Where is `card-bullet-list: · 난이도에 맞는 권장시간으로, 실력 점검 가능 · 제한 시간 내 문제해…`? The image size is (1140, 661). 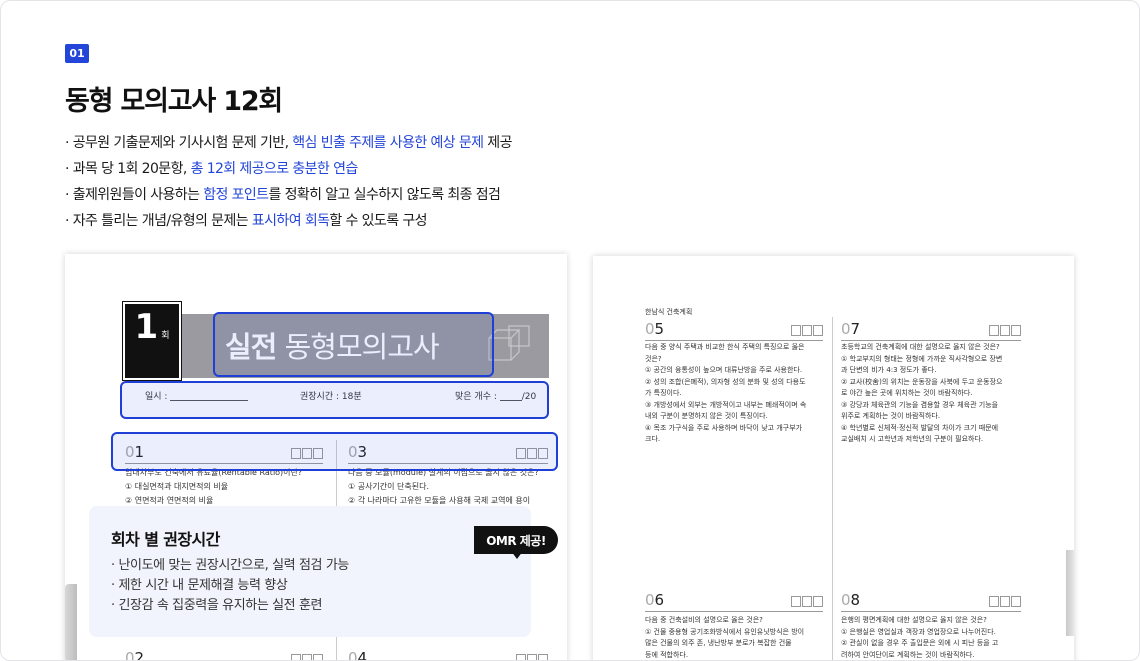
card-bullet-list: · 난이도에 맞는 권장시간으로, 실력 점검 가능 · 제한 시간 내 문제해… is located at coordinates (230, 586).